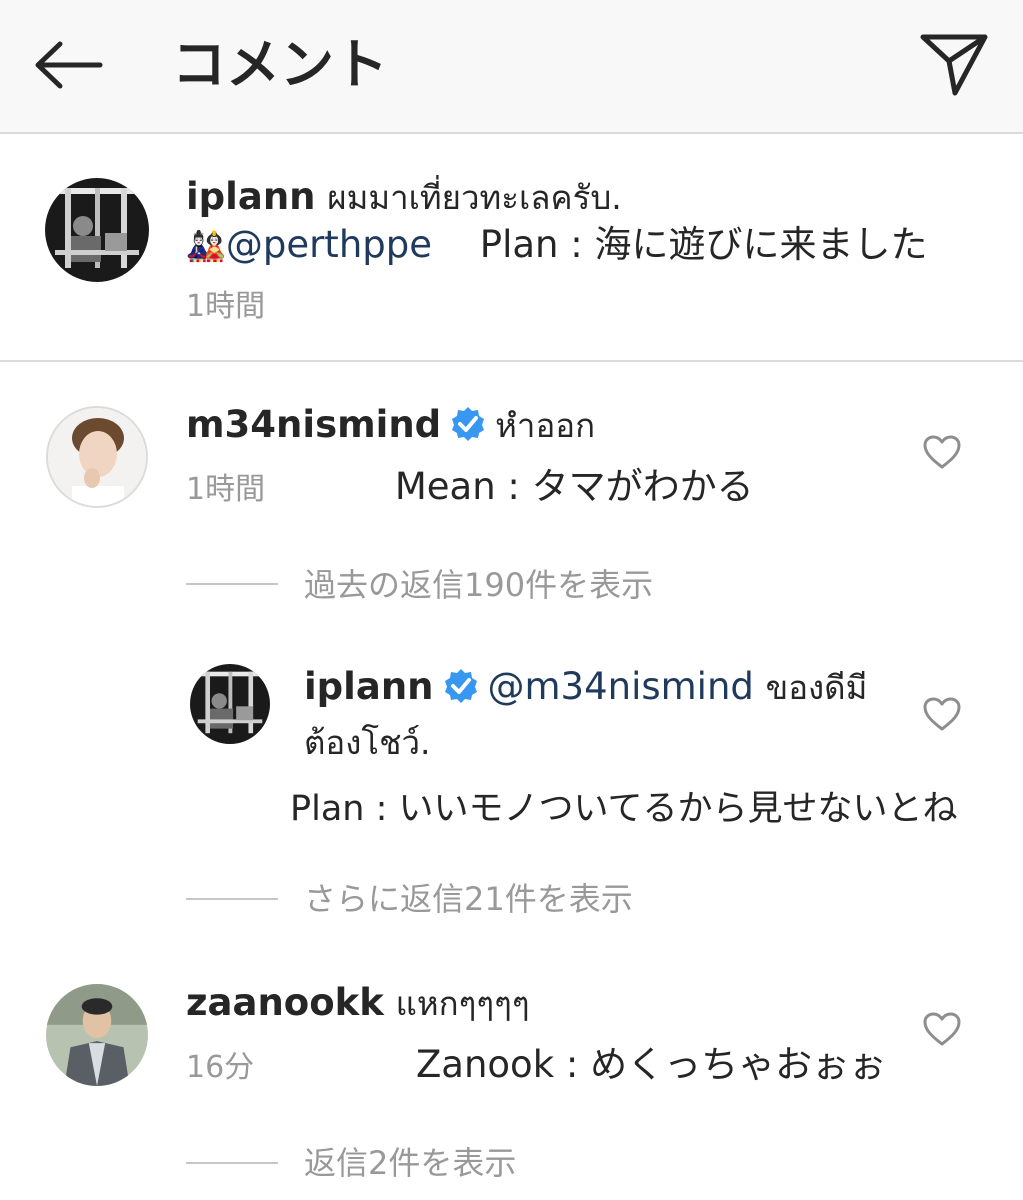 The image size is (1023, 1200). What do you see at coordinates (624, 809) in the screenshot?
I see `comment-2-translation: Plan : いいモノついてるから見せないとね` at bounding box center [624, 809].